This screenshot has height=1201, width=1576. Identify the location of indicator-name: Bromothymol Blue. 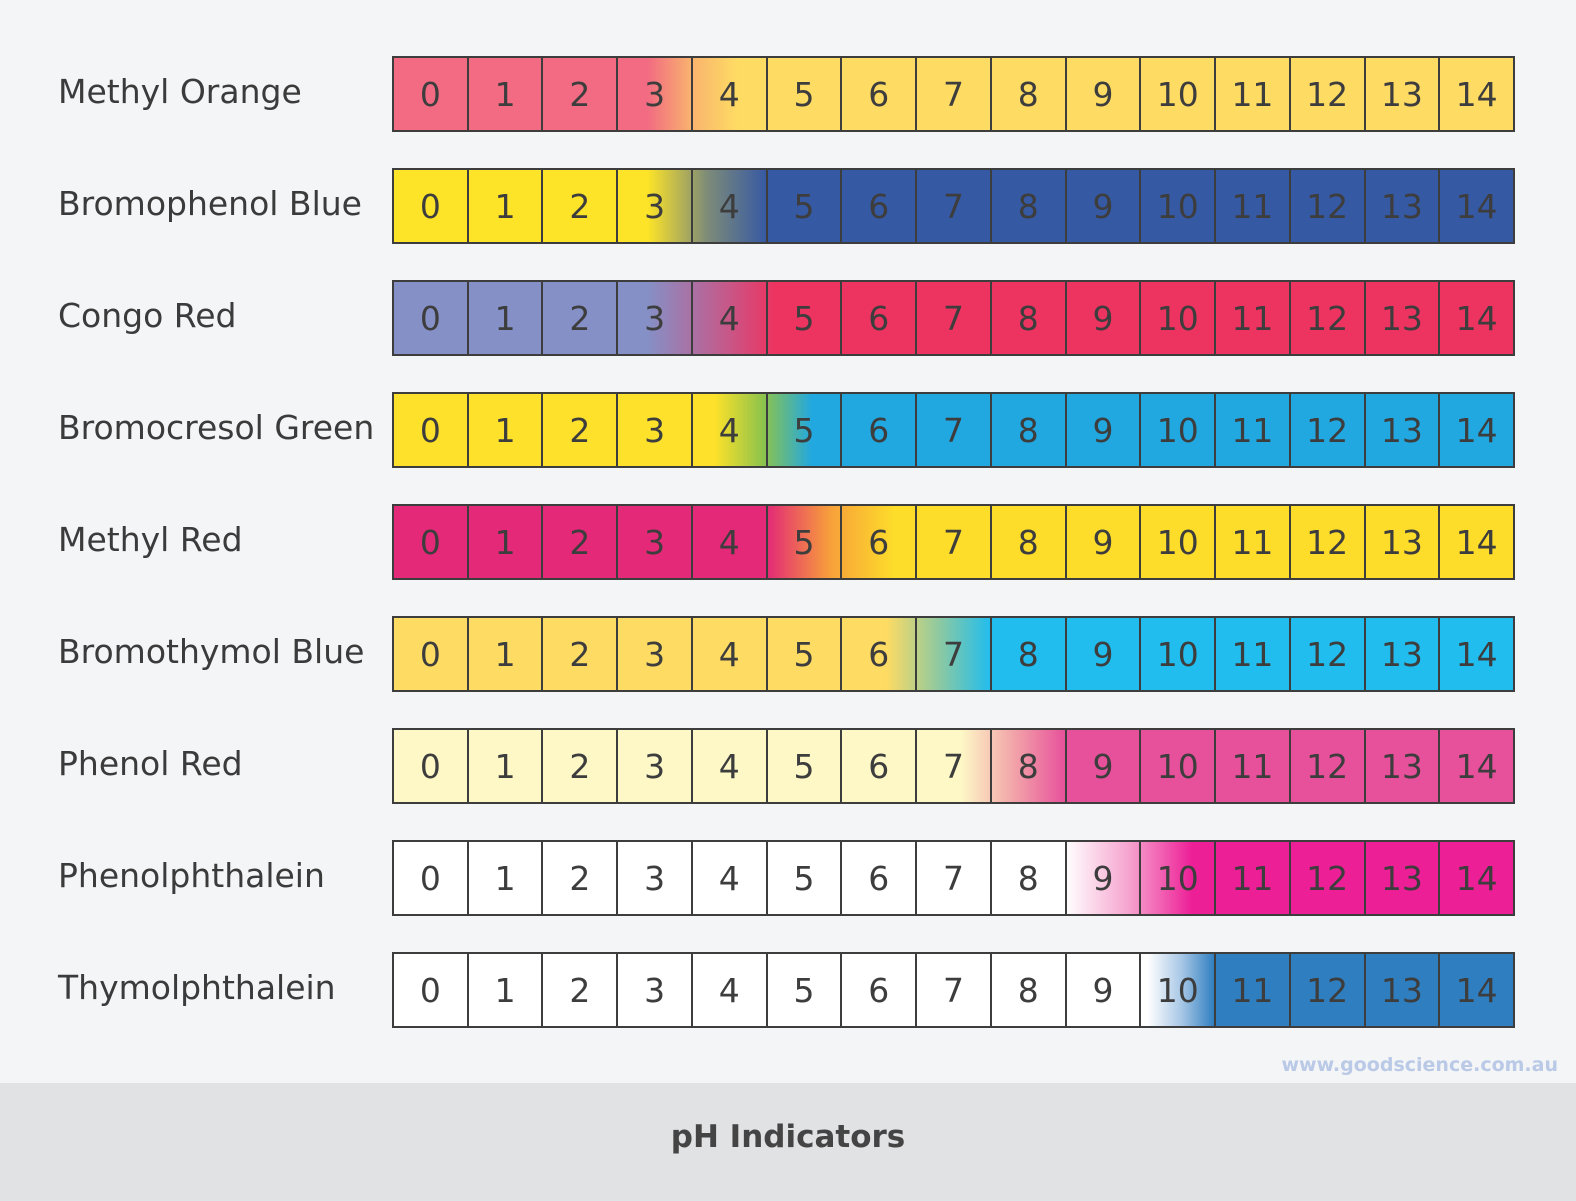
(211, 651).